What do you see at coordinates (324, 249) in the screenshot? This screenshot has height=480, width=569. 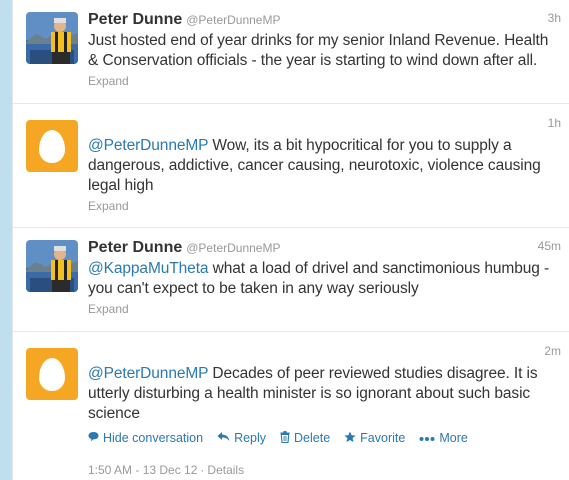 I see `tweet-header: Peter Dunne @PeterDunneMP 45m` at bounding box center [324, 249].